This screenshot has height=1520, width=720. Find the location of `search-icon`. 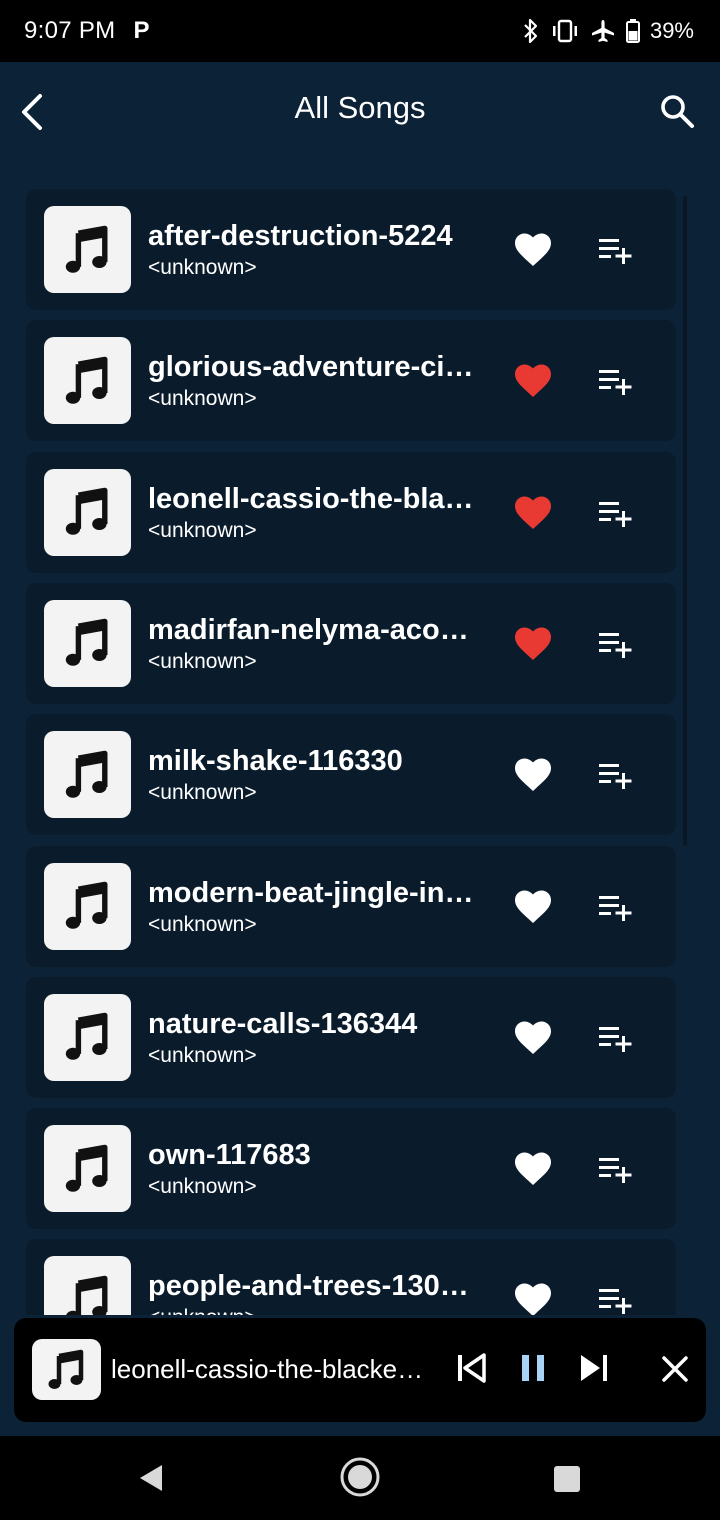

search-icon is located at coordinates (677, 111).